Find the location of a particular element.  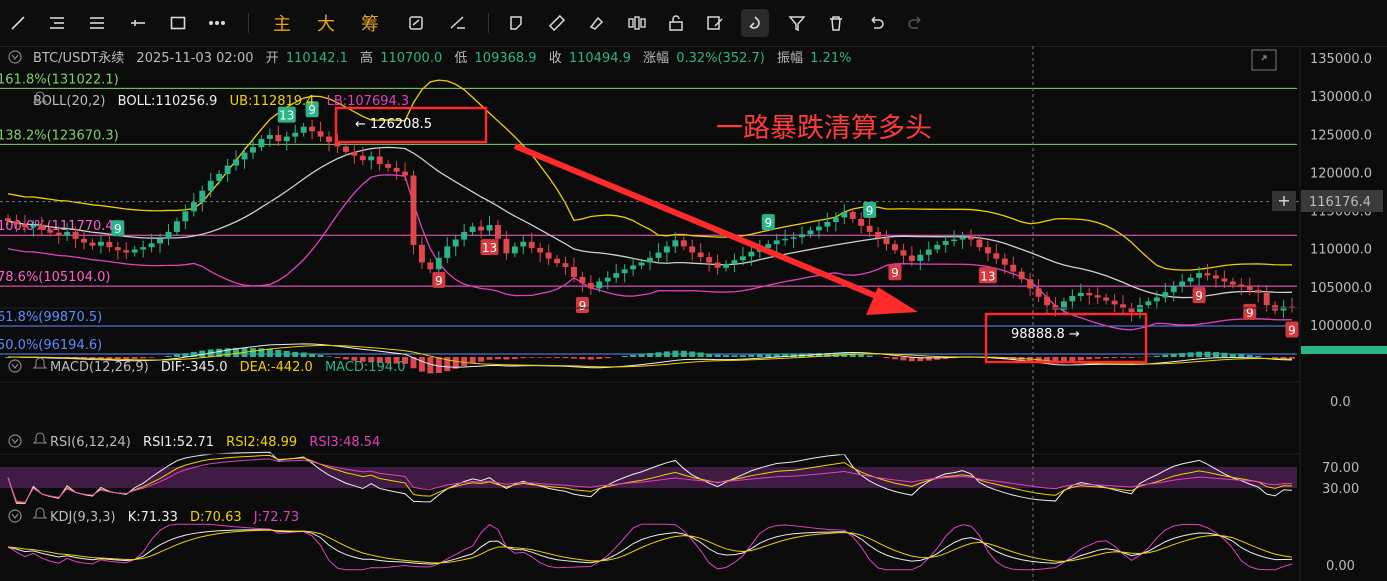

eraser-icon is located at coordinates (596, 23).